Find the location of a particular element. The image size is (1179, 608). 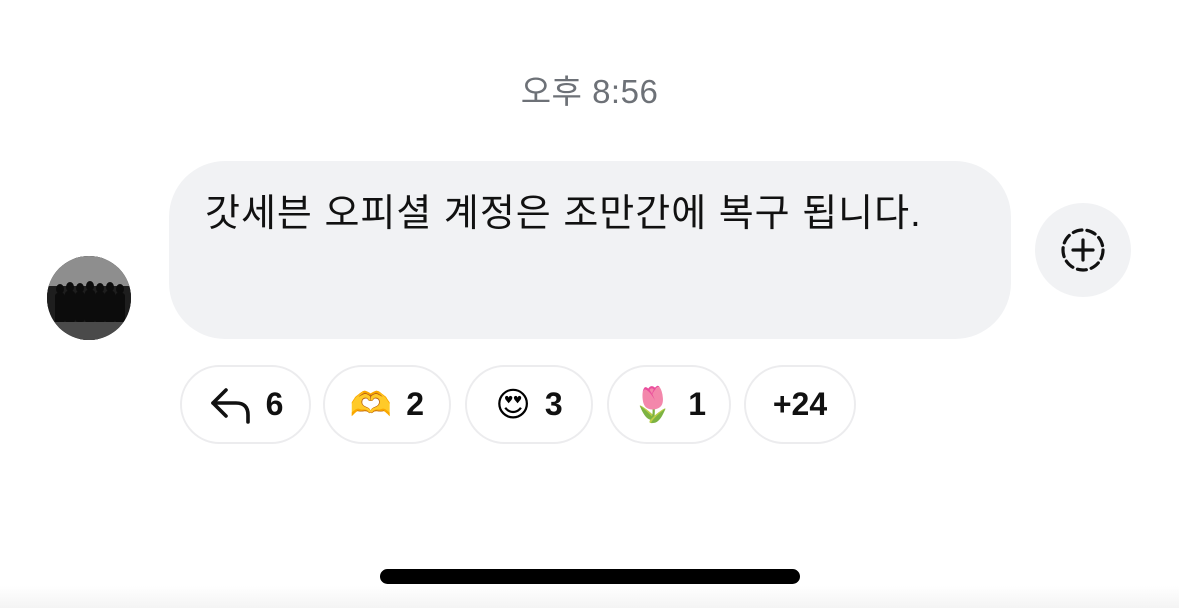

reaction-chip-tulip: 🌷 1 is located at coordinates (669, 404).